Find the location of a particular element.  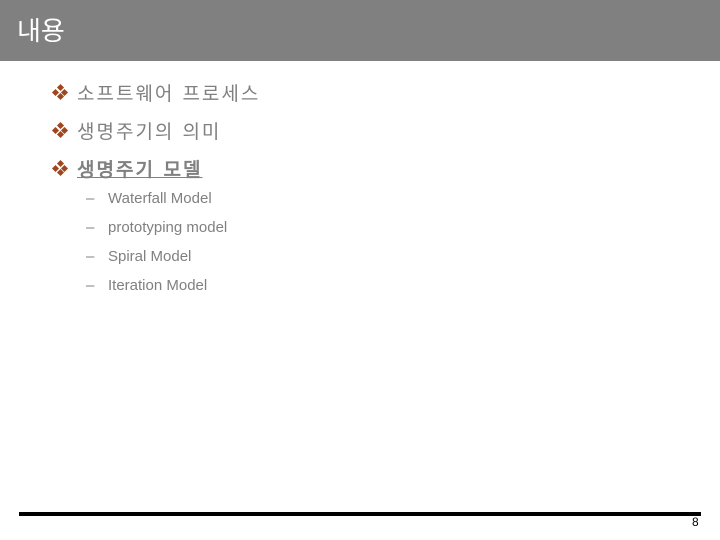

bullet-item-active: 생명주기 모델 is located at coordinates (127, 168).